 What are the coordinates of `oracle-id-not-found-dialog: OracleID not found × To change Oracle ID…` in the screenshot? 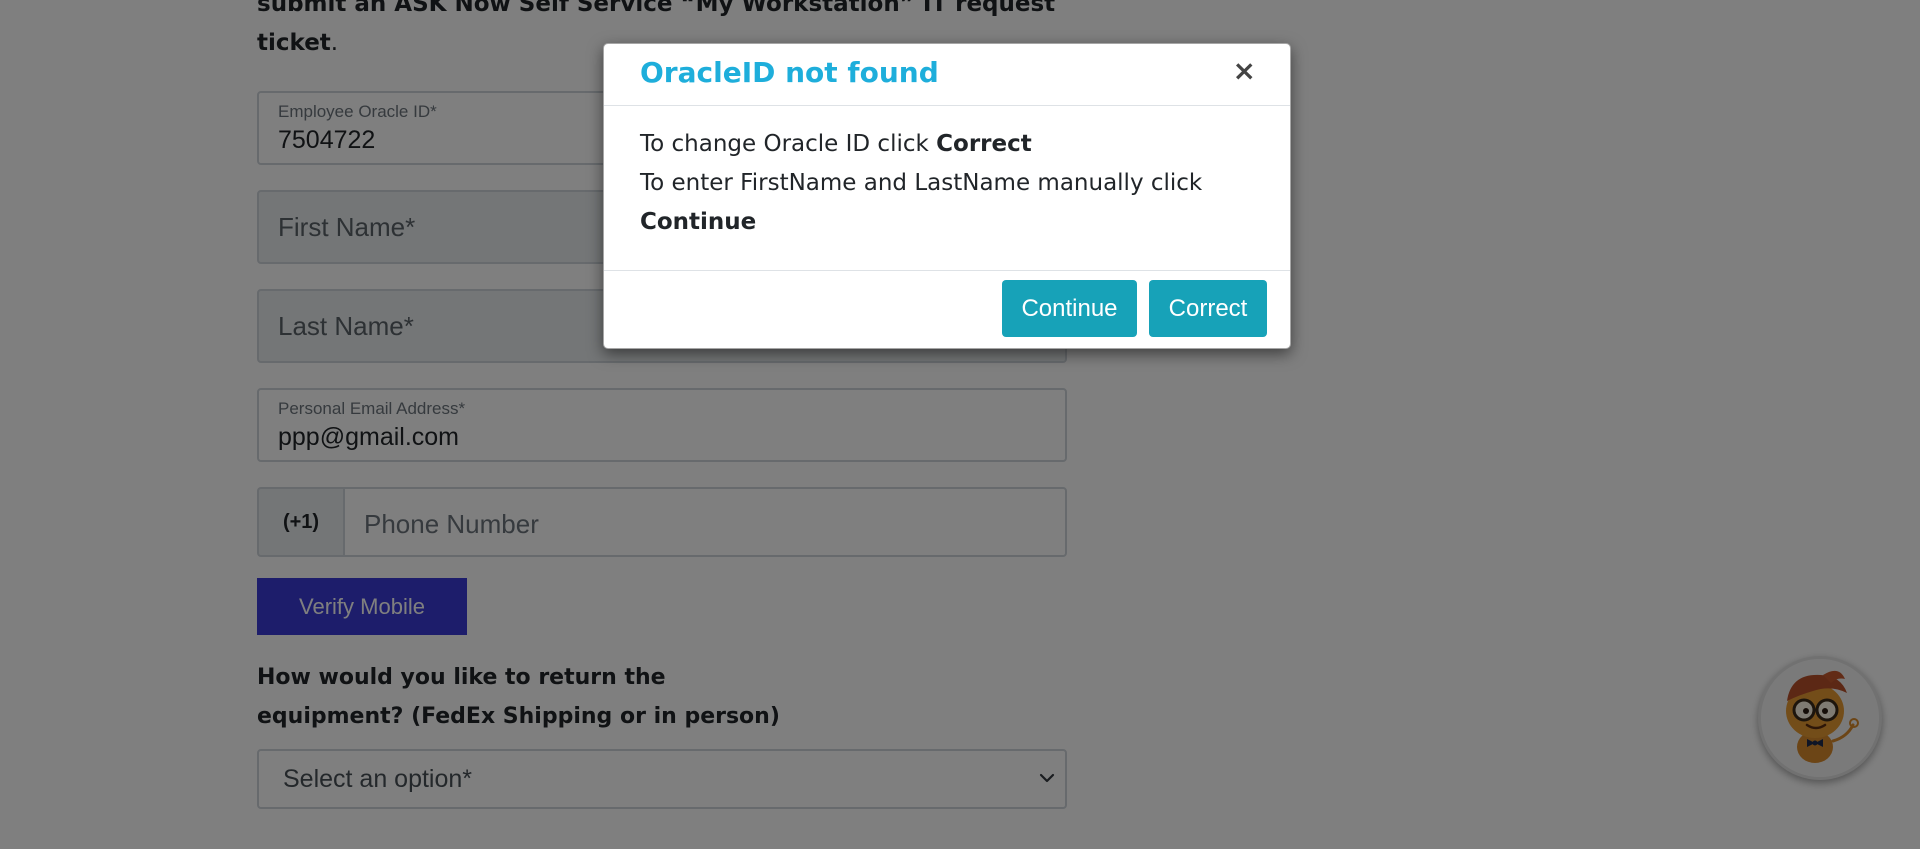 It's located at (947, 196).